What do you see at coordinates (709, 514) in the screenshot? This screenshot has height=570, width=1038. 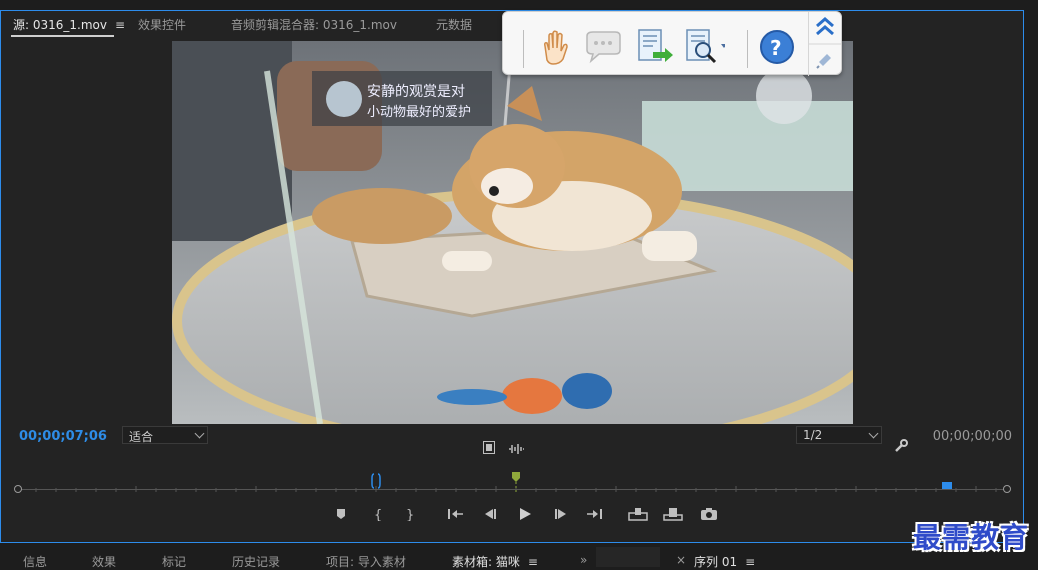 I see `export-frame-camera-icon` at bounding box center [709, 514].